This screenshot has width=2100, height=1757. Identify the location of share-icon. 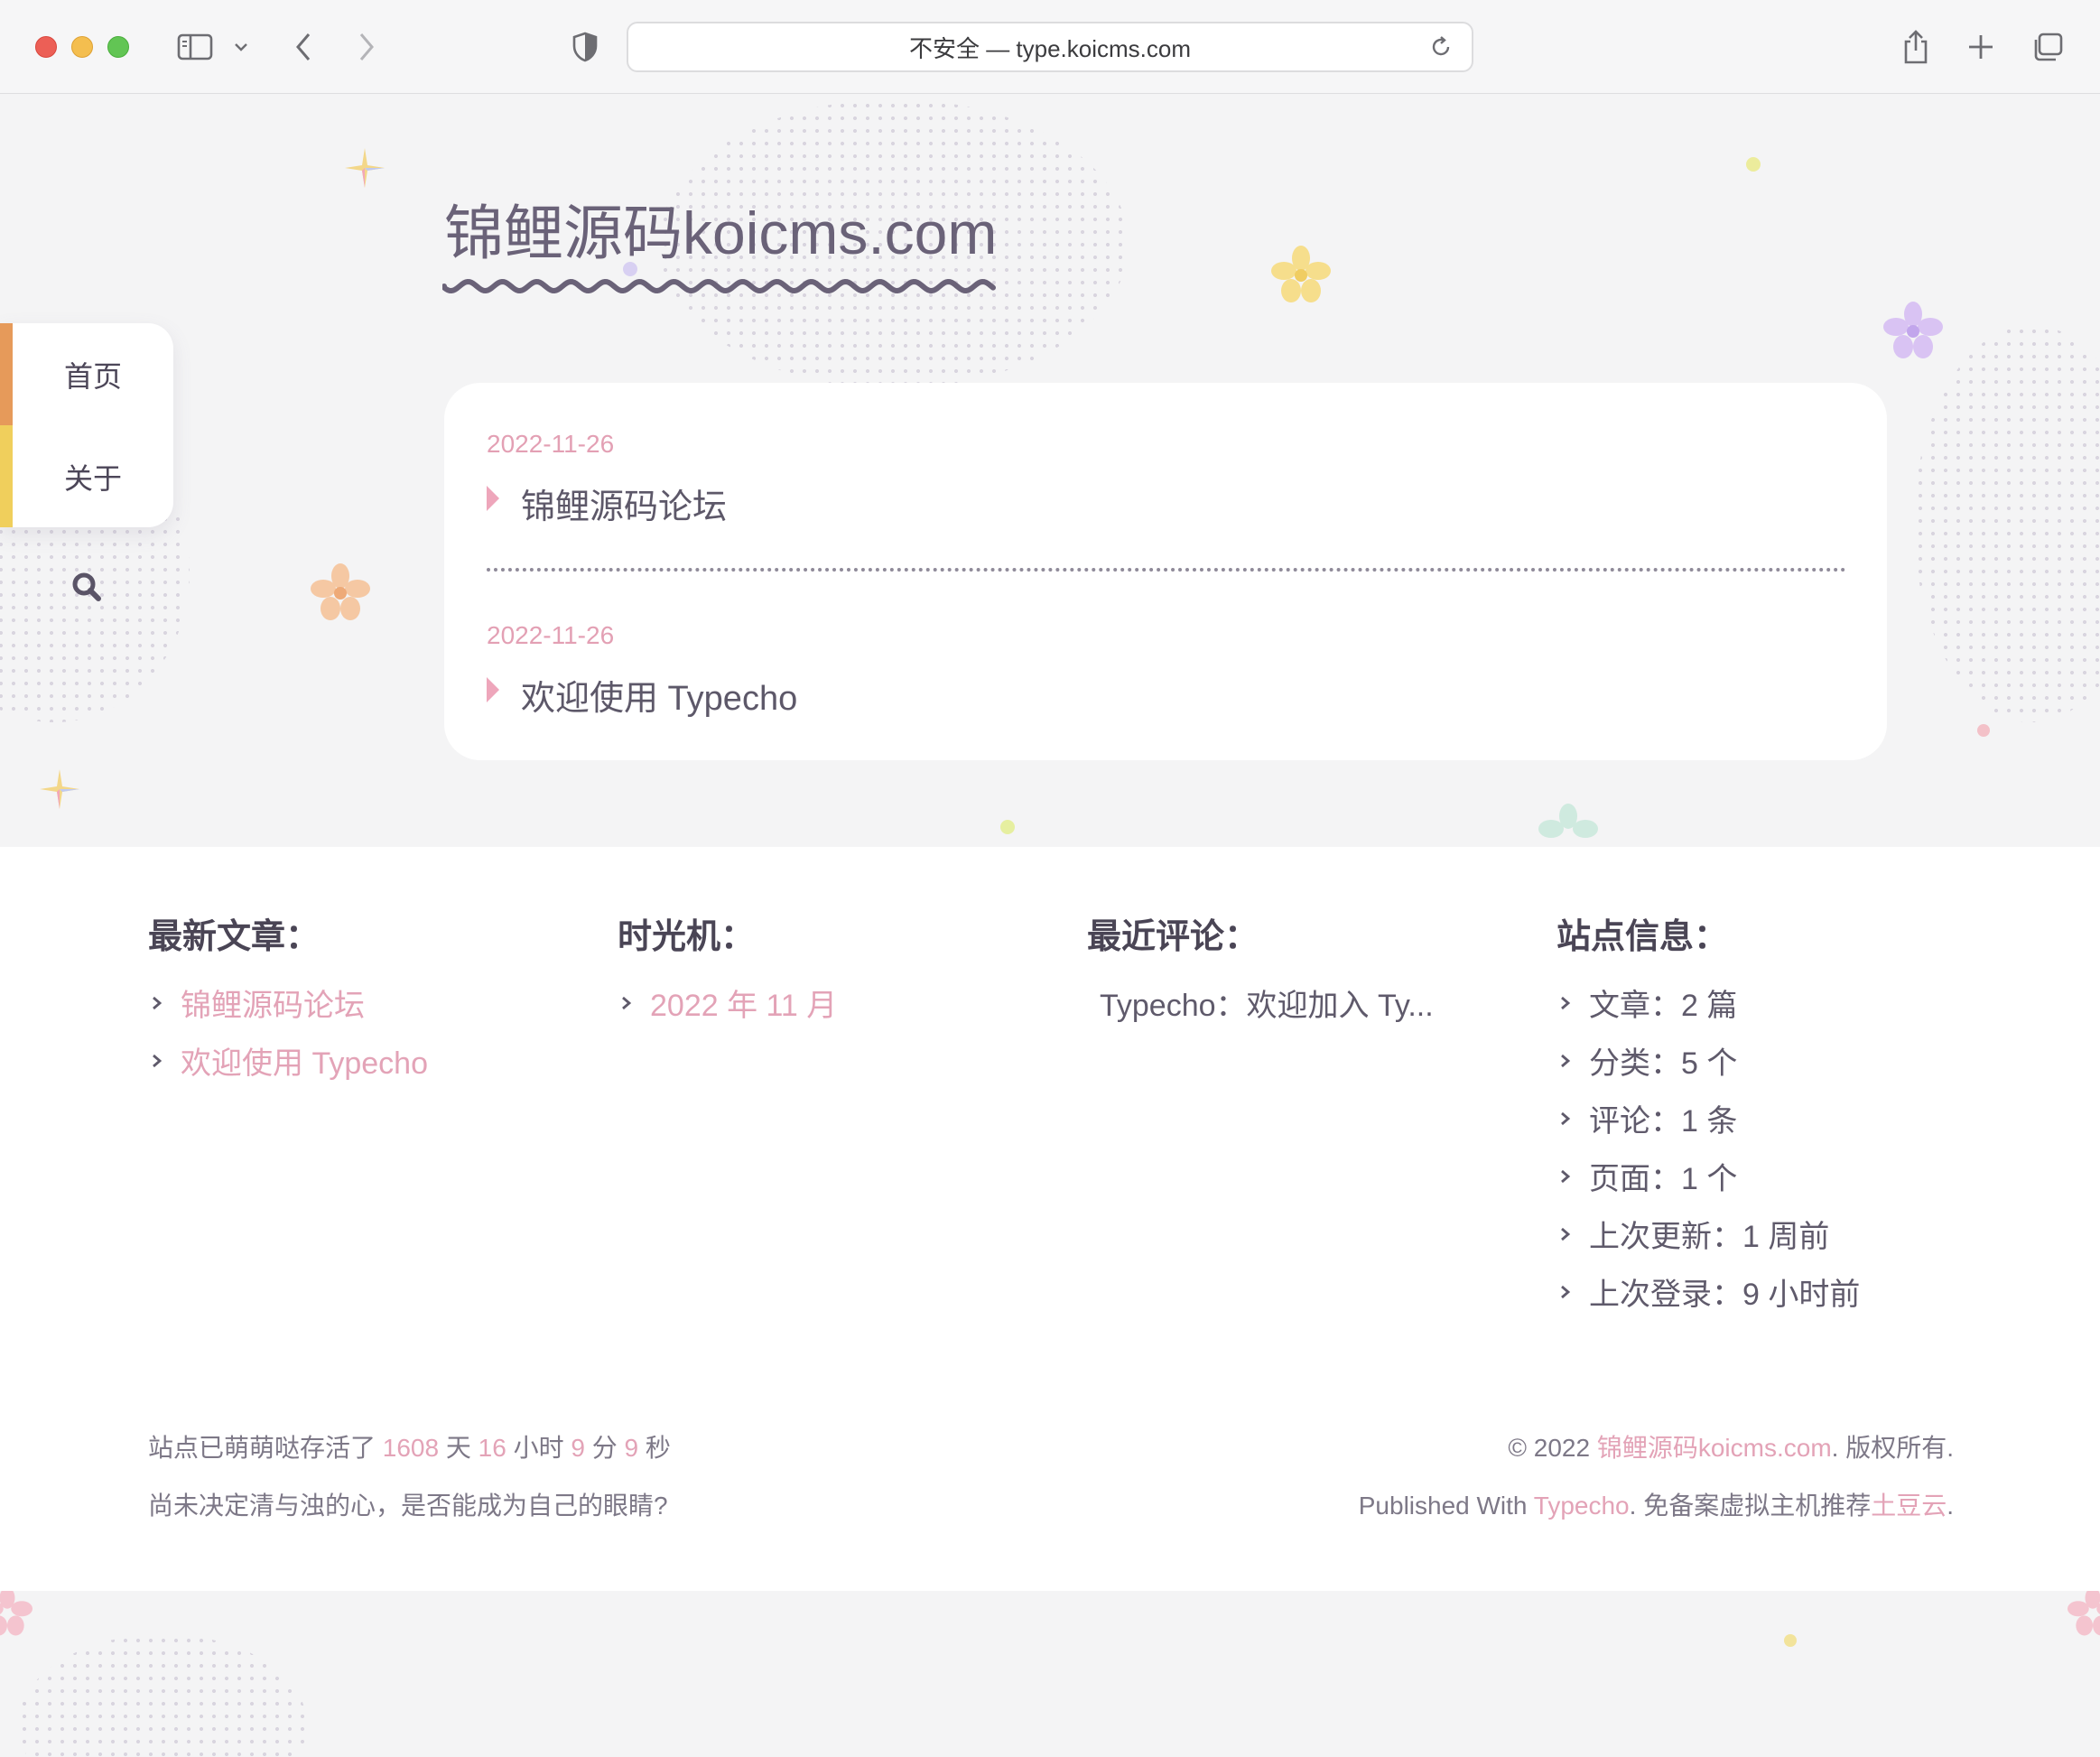
(1916, 47).